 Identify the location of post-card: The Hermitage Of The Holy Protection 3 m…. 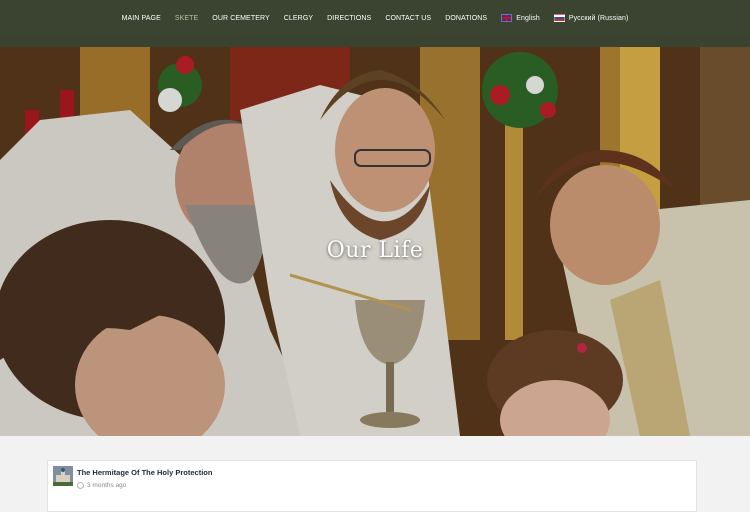
(372, 486).